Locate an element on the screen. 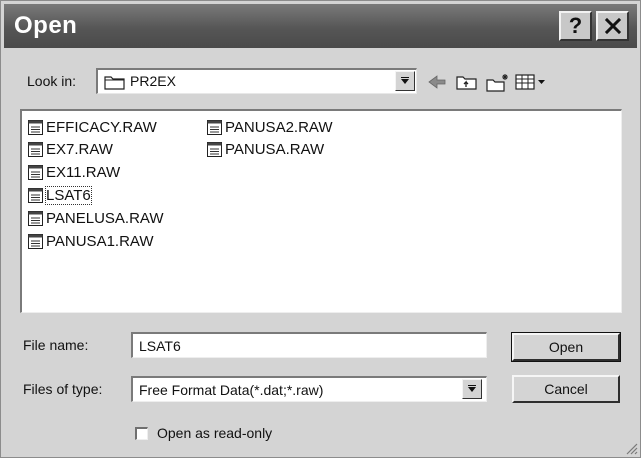 Image resolution: width=641 pixels, height=458 pixels. list-item: EX7.RAW is located at coordinates (70, 149).